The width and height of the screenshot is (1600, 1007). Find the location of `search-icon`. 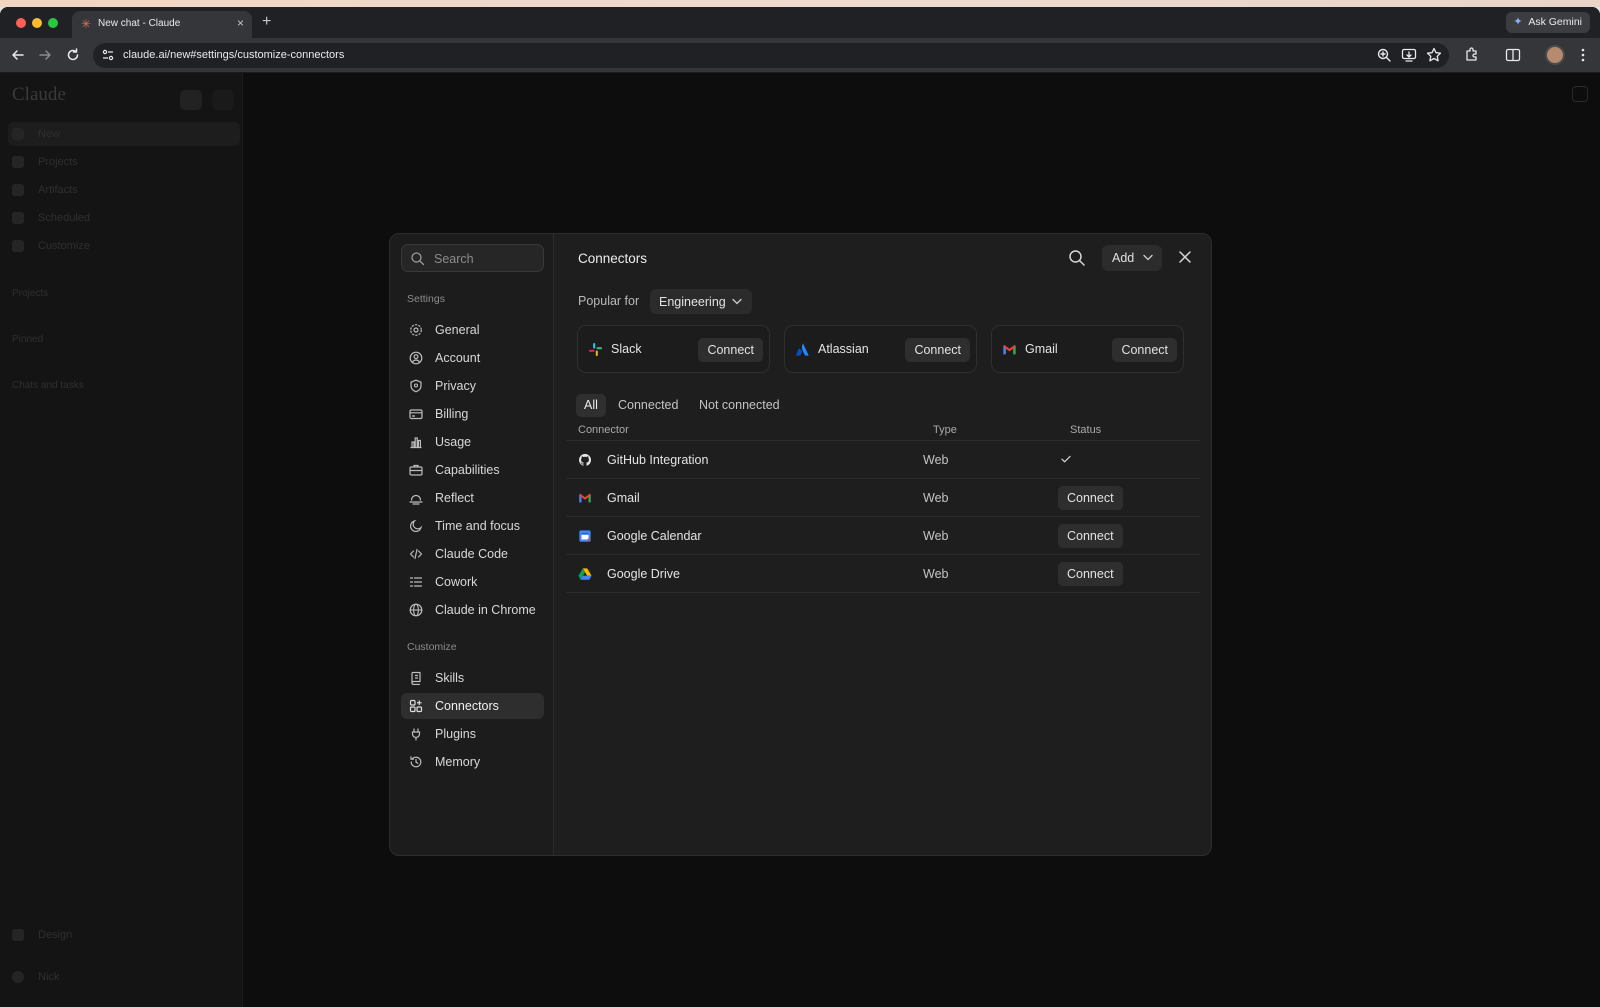

search-icon is located at coordinates (1077, 258).